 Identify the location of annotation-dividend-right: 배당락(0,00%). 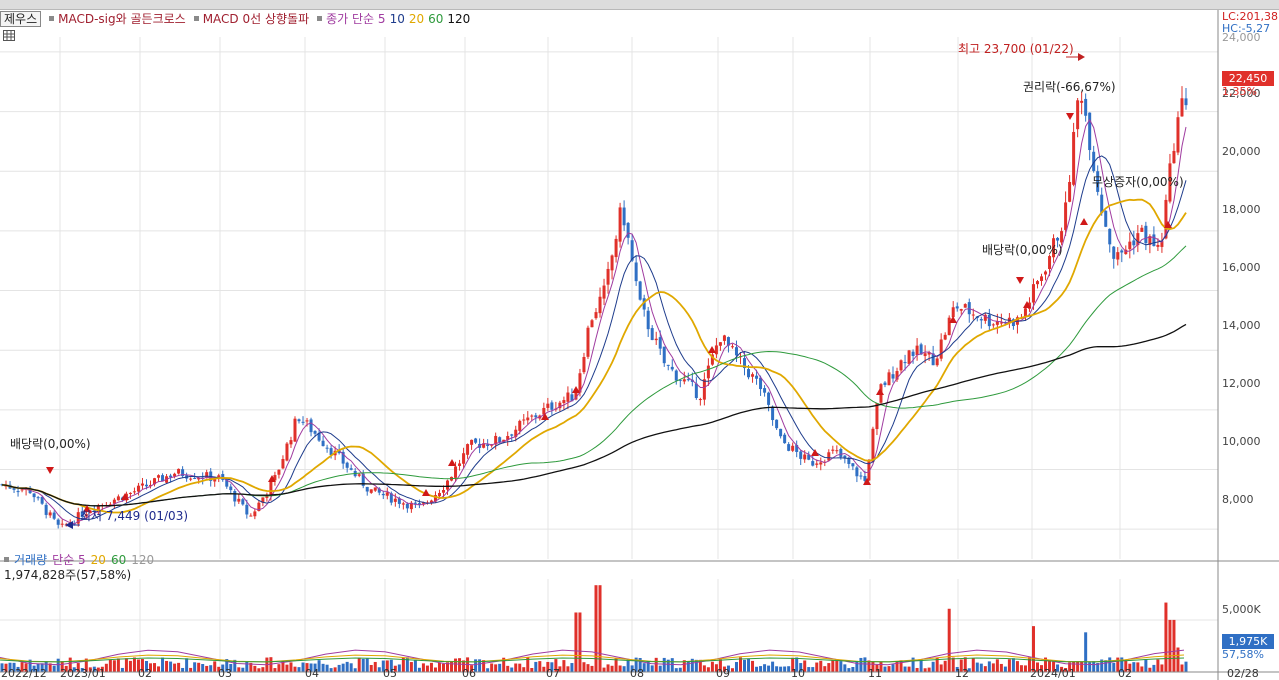
(1022, 250).